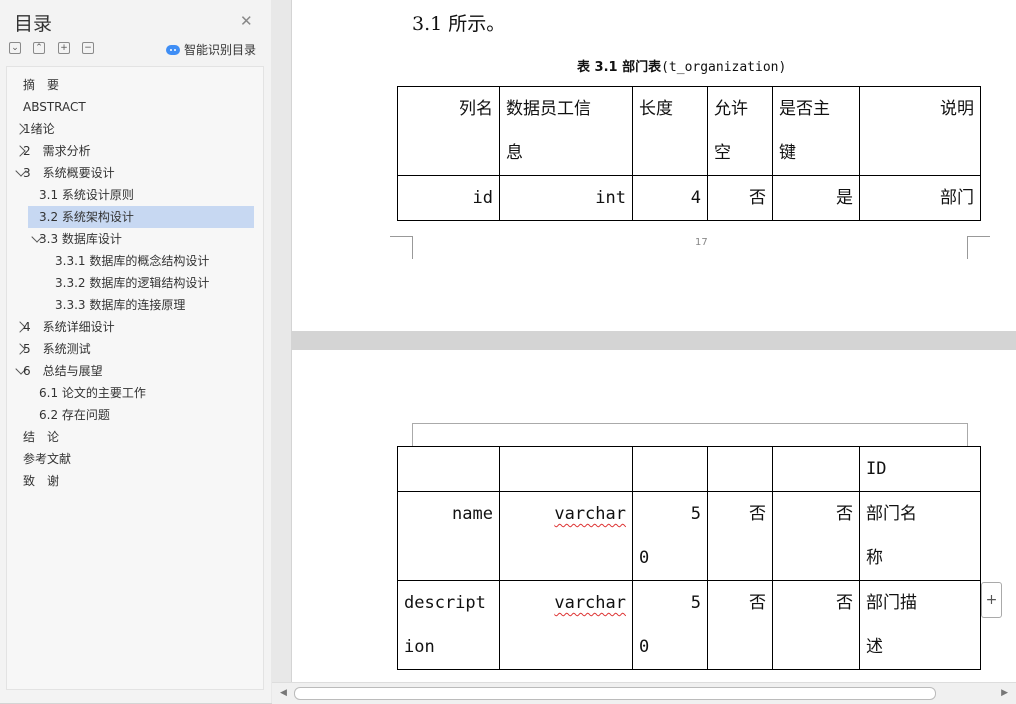 The image size is (1016, 704). Describe the element at coordinates (991, 600) in the screenshot. I see `add-row-button: +` at that location.